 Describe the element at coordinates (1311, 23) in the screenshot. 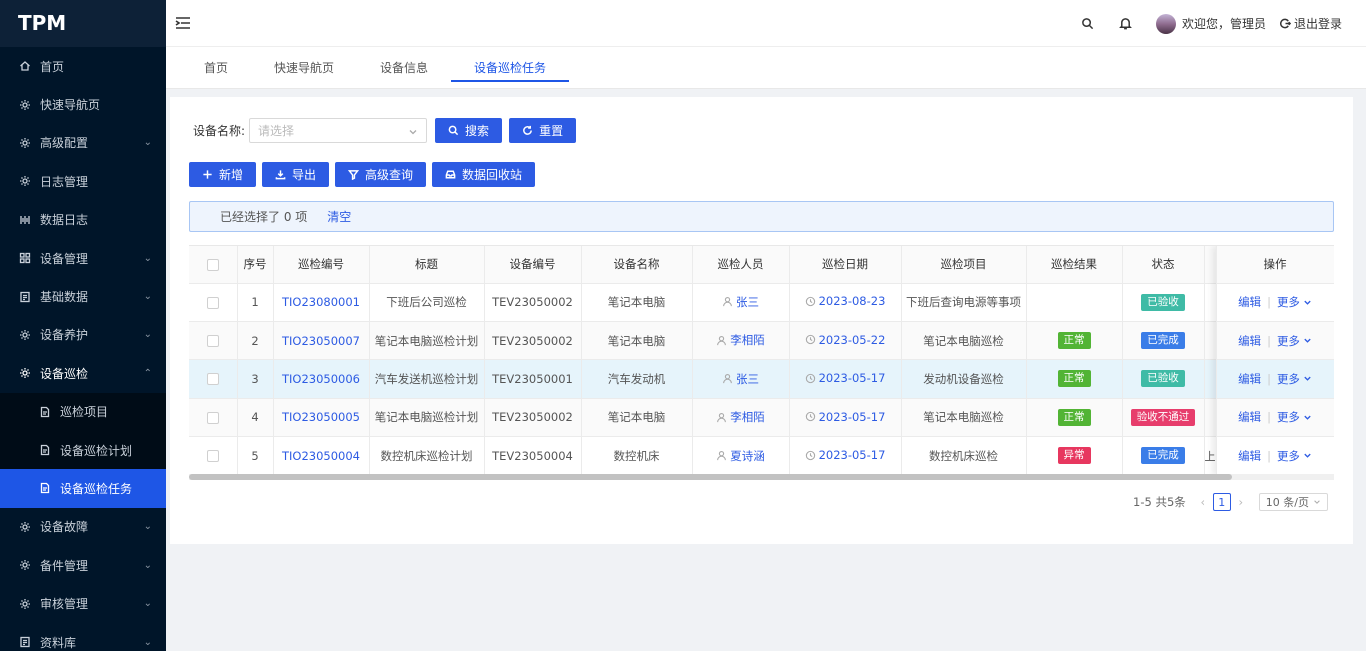

I see `logout-button: 退出登录` at that location.